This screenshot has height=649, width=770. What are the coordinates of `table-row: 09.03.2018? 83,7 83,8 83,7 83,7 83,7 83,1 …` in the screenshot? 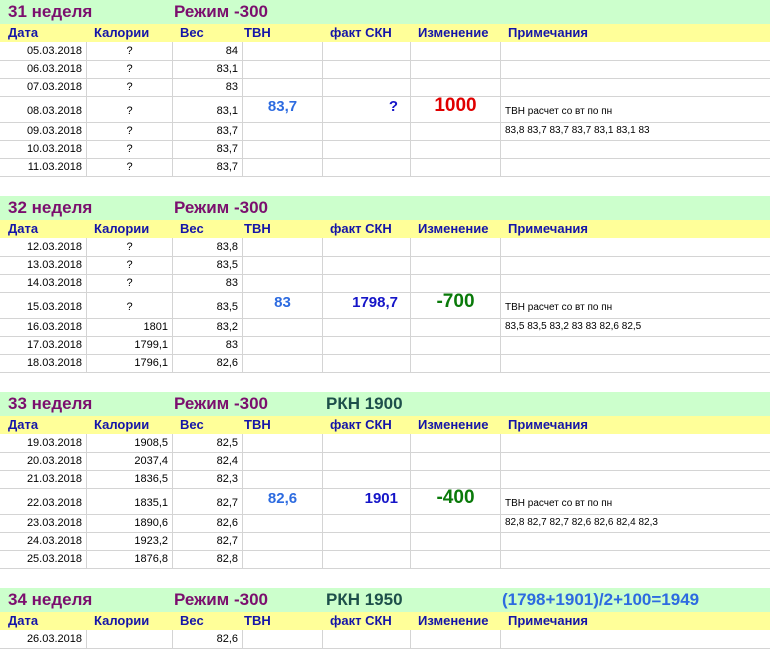 It's located at (385, 131).